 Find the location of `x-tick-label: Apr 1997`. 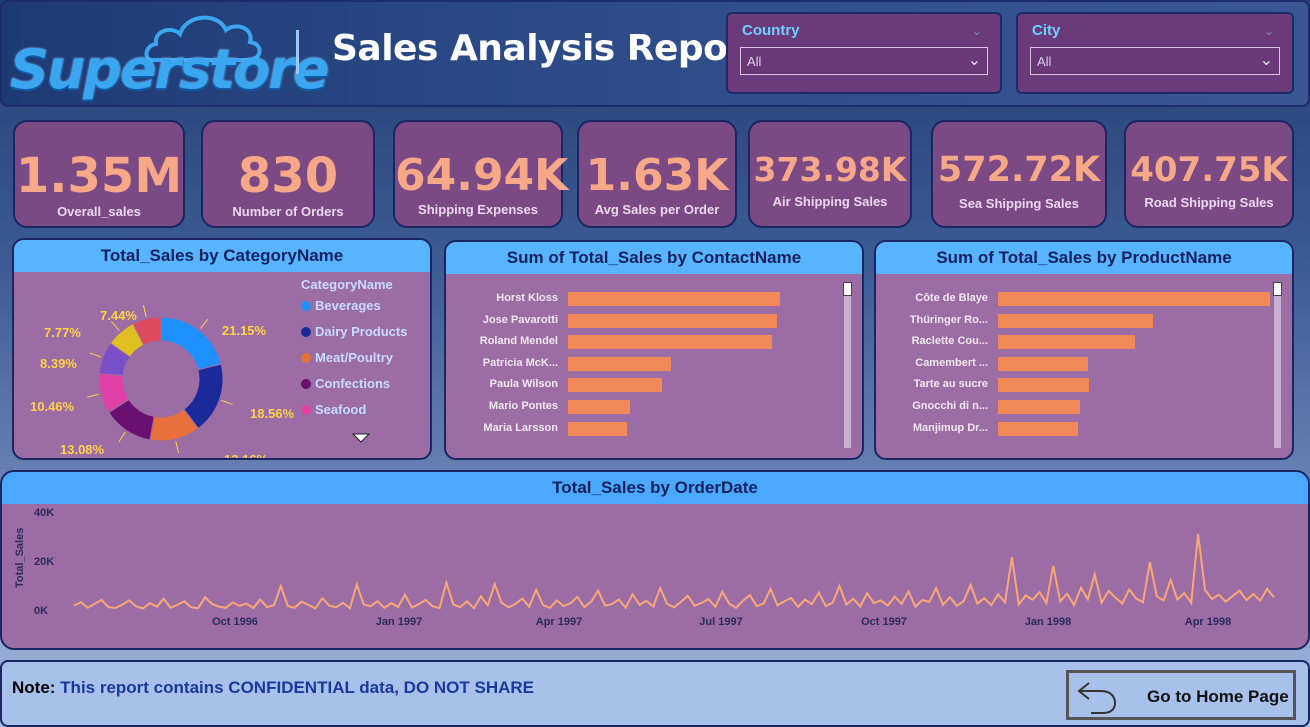

x-tick-label: Apr 1997 is located at coordinates (559, 622).